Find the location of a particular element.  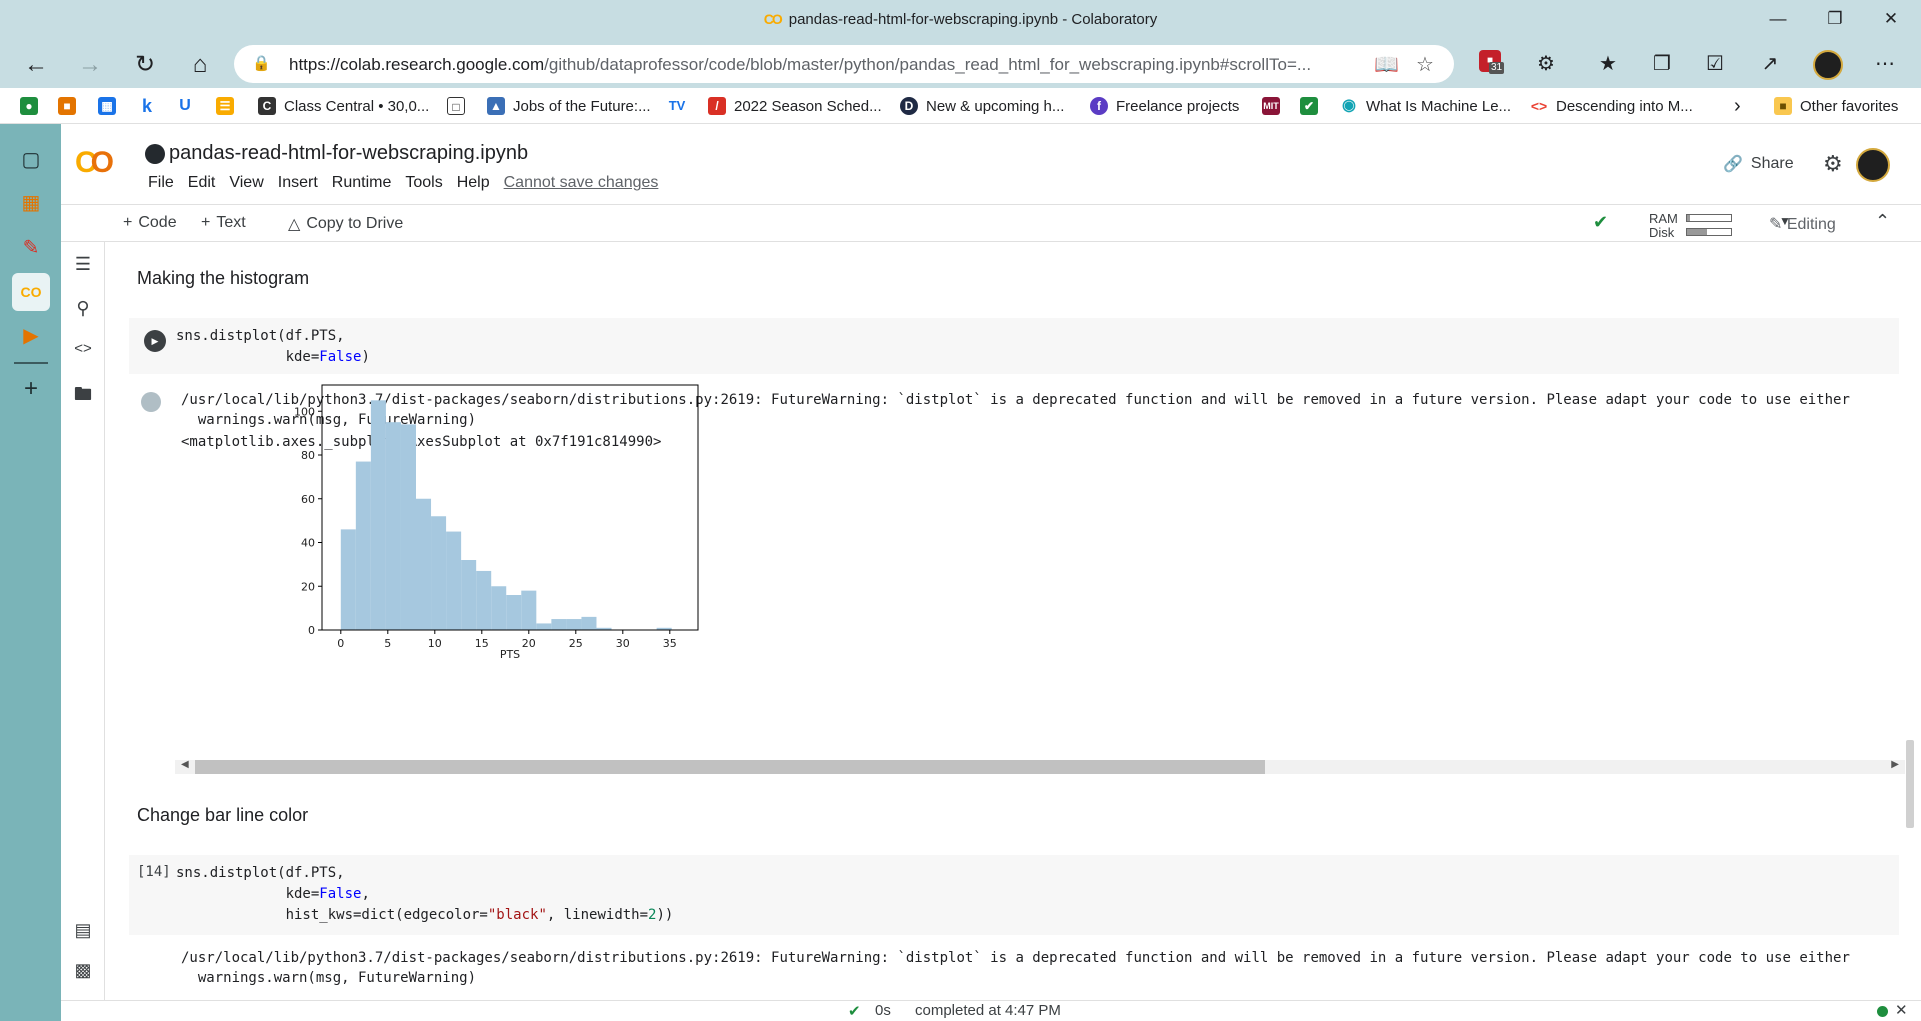

add-favorite-icon: ☆ is located at coordinates (1425, 64).